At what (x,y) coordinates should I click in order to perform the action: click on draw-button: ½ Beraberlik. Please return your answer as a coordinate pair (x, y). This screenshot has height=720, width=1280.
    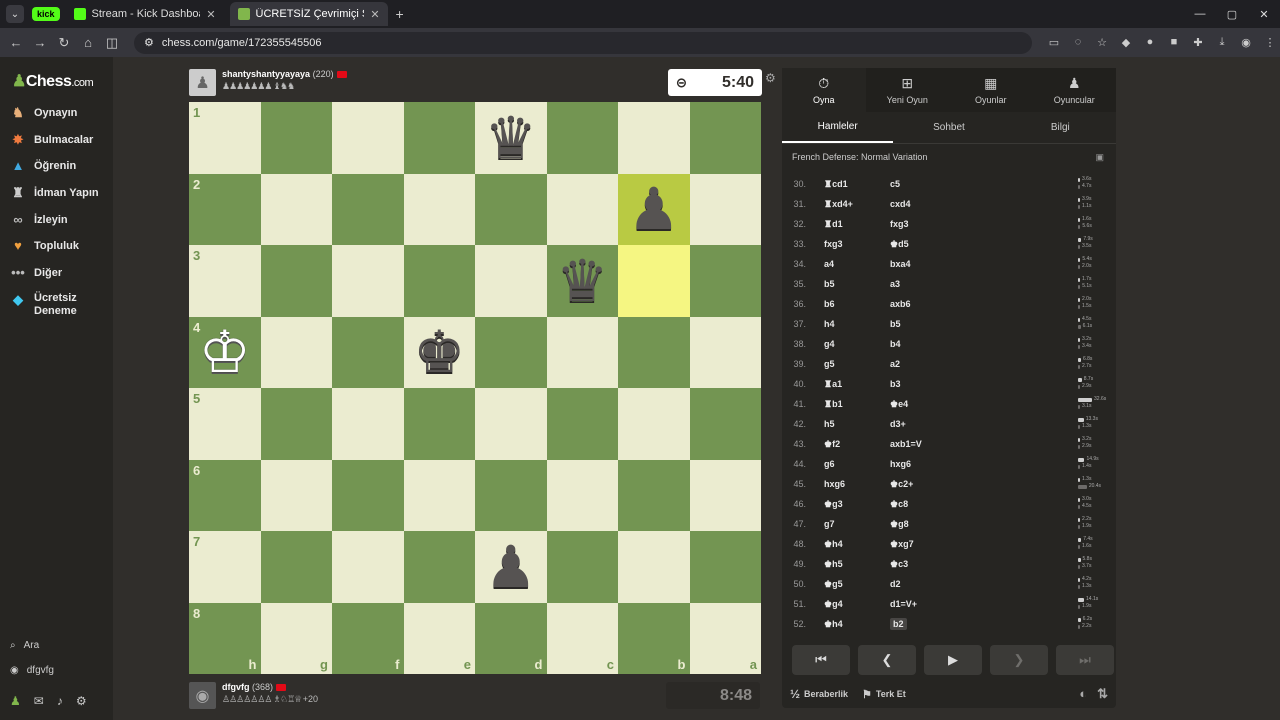
    Looking at the image, I should click on (819, 694).